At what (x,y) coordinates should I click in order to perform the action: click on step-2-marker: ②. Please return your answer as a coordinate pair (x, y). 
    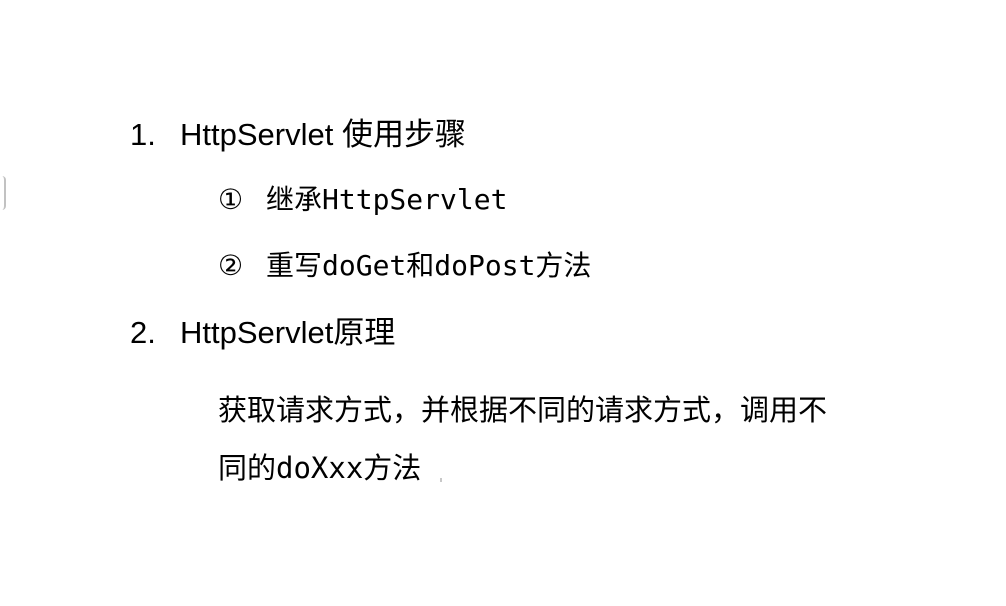
    Looking at the image, I should click on (231, 265).